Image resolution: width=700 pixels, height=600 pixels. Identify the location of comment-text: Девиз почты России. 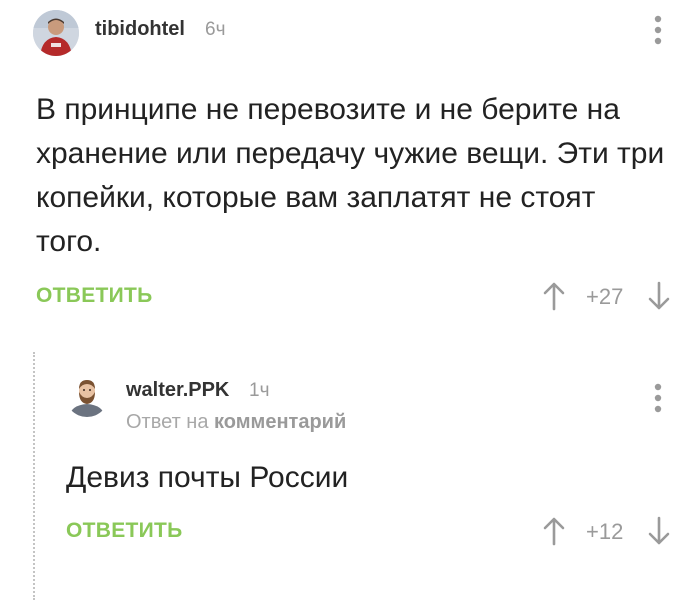
(207, 477).